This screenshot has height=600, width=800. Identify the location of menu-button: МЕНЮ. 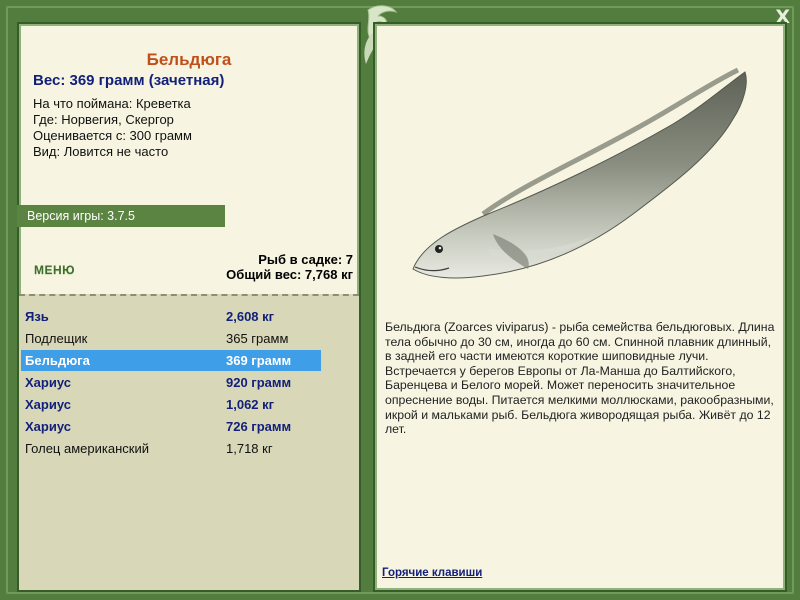
(54, 270).